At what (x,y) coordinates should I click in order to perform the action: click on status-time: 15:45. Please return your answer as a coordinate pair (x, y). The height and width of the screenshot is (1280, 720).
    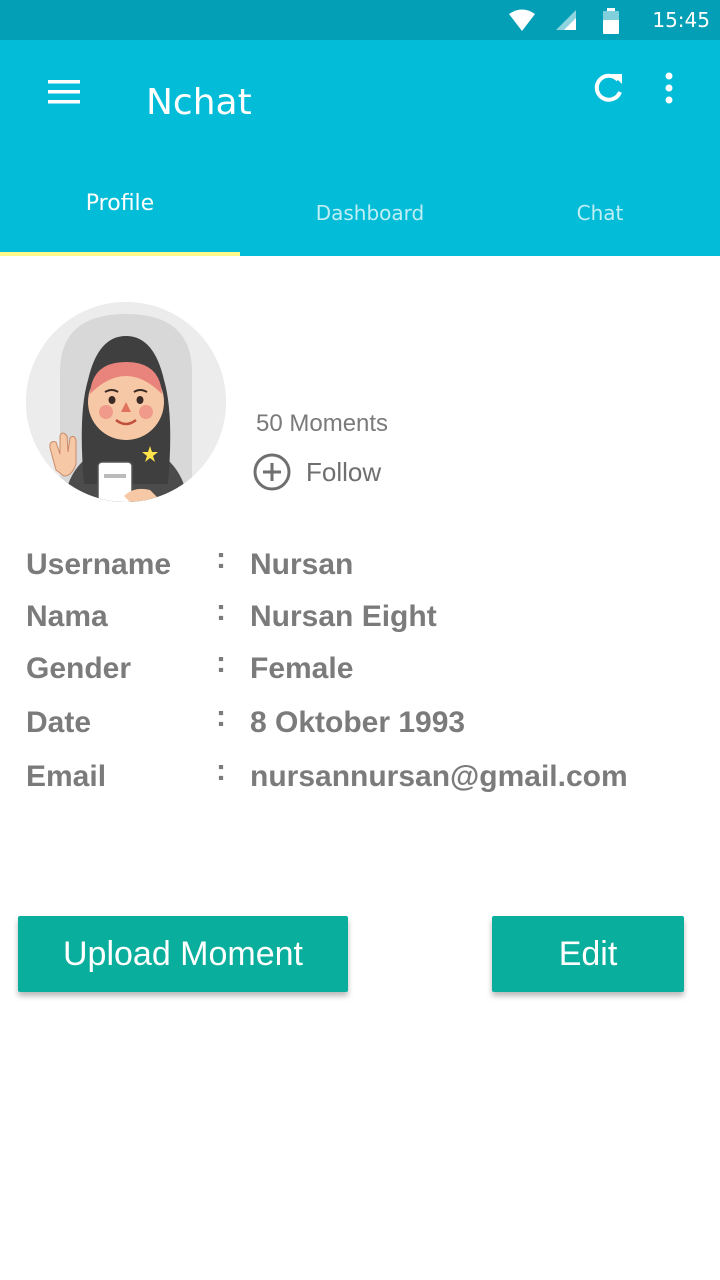
    Looking at the image, I should click on (681, 20).